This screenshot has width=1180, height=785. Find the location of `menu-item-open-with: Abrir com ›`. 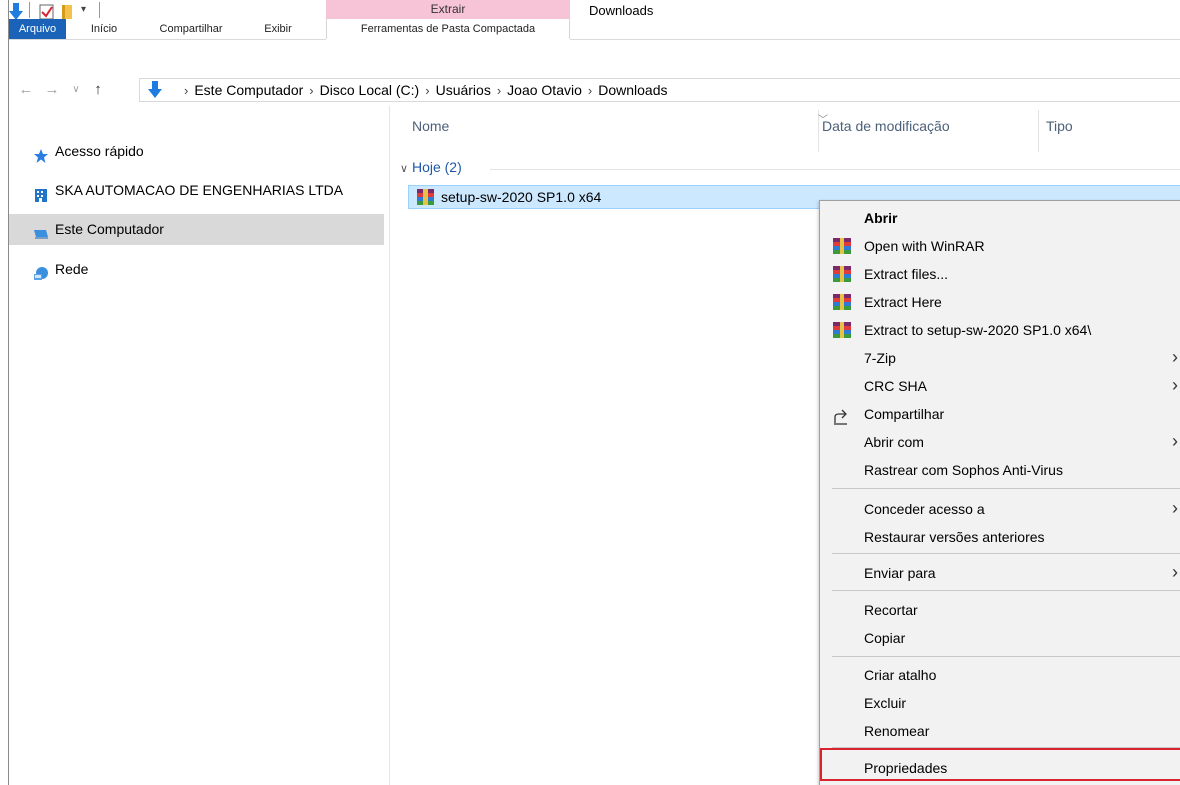

menu-item-open-with: Abrir com › is located at coordinates (1000, 442).